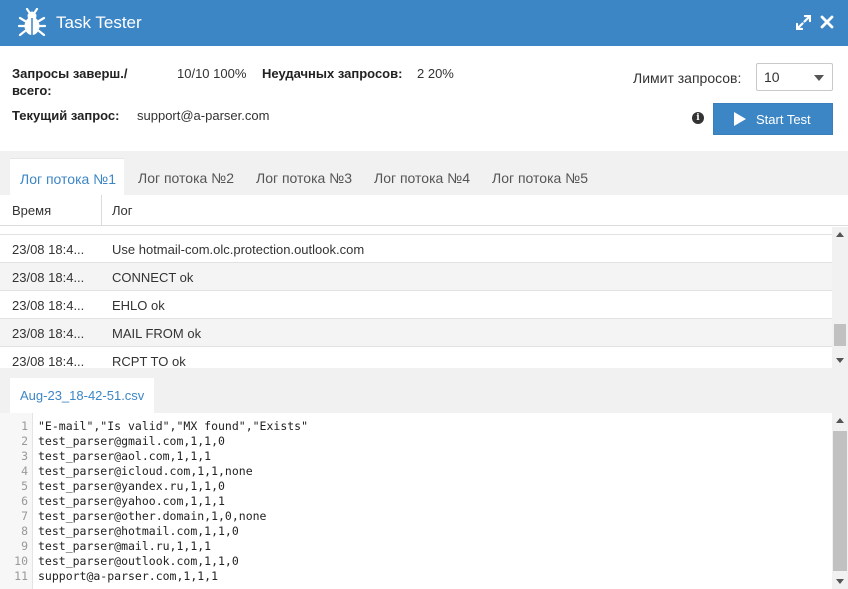 The width and height of the screenshot is (848, 589). Describe the element at coordinates (173, 426) in the screenshot. I see `code-line: "E-mail","Is valid","MX found","Exists"` at that location.